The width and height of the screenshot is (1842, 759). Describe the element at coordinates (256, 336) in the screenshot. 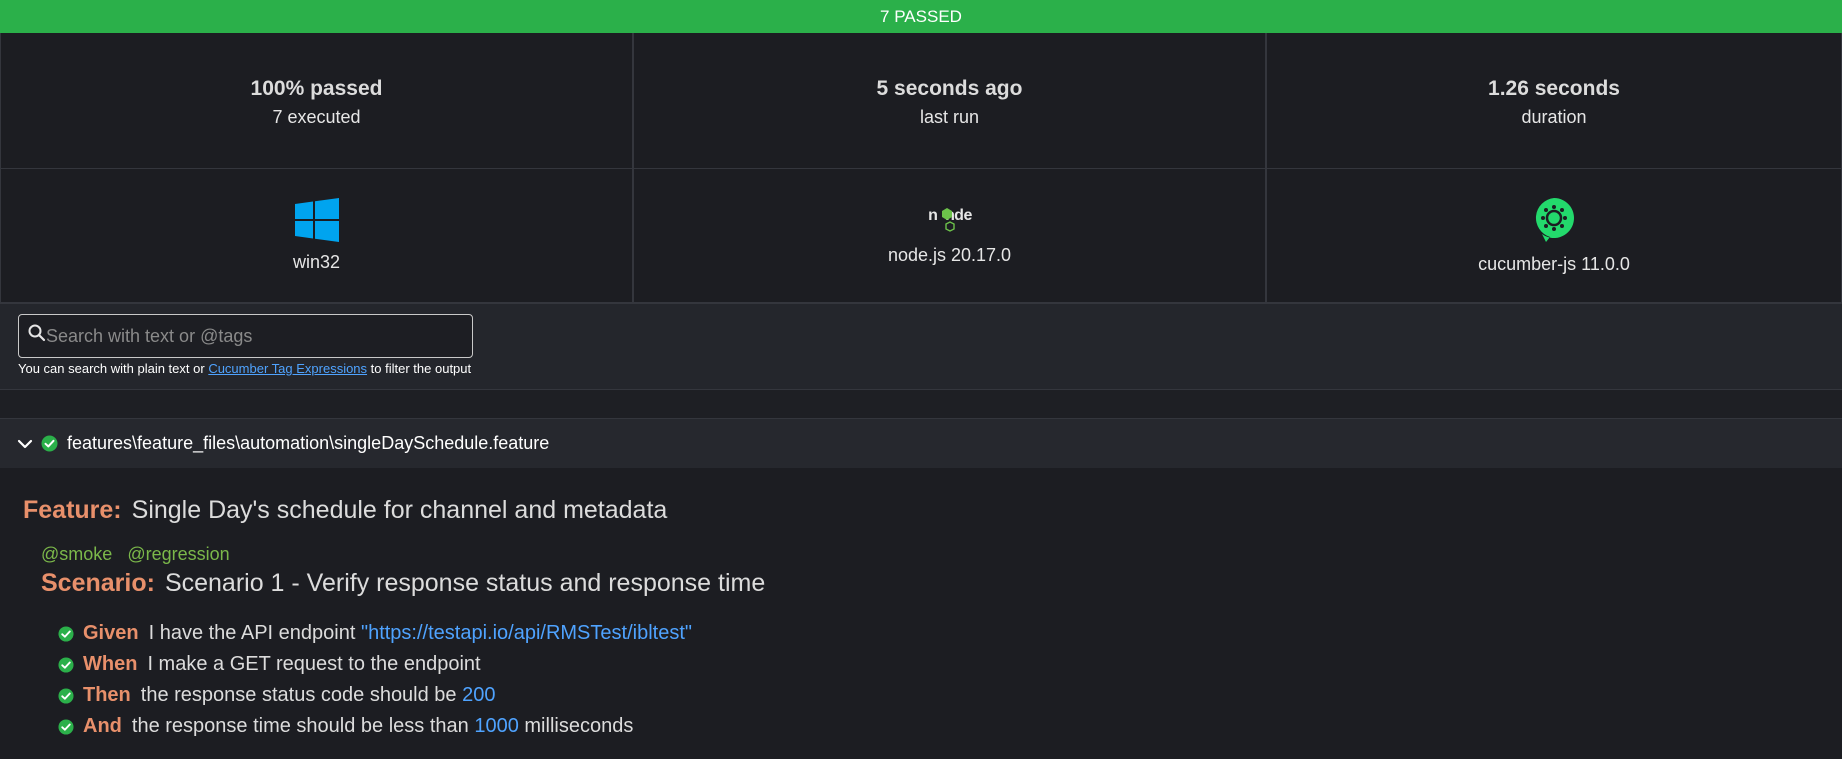

I see `search-input` at that location.